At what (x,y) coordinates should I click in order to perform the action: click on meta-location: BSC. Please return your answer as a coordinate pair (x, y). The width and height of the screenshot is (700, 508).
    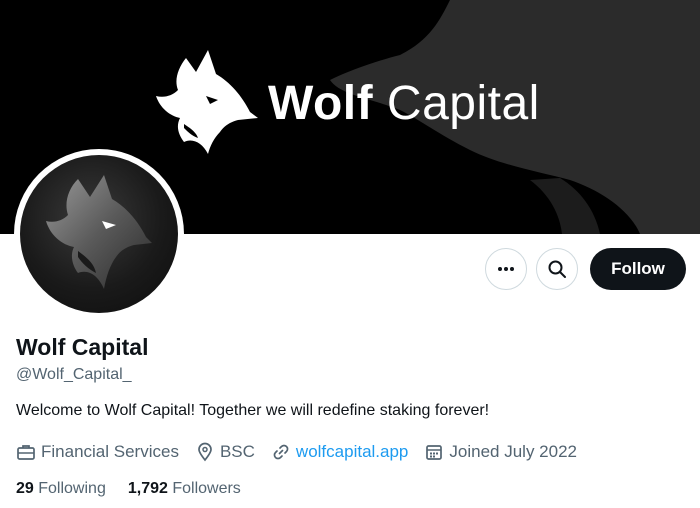
    Looking at the image, I should click on (225, 452).